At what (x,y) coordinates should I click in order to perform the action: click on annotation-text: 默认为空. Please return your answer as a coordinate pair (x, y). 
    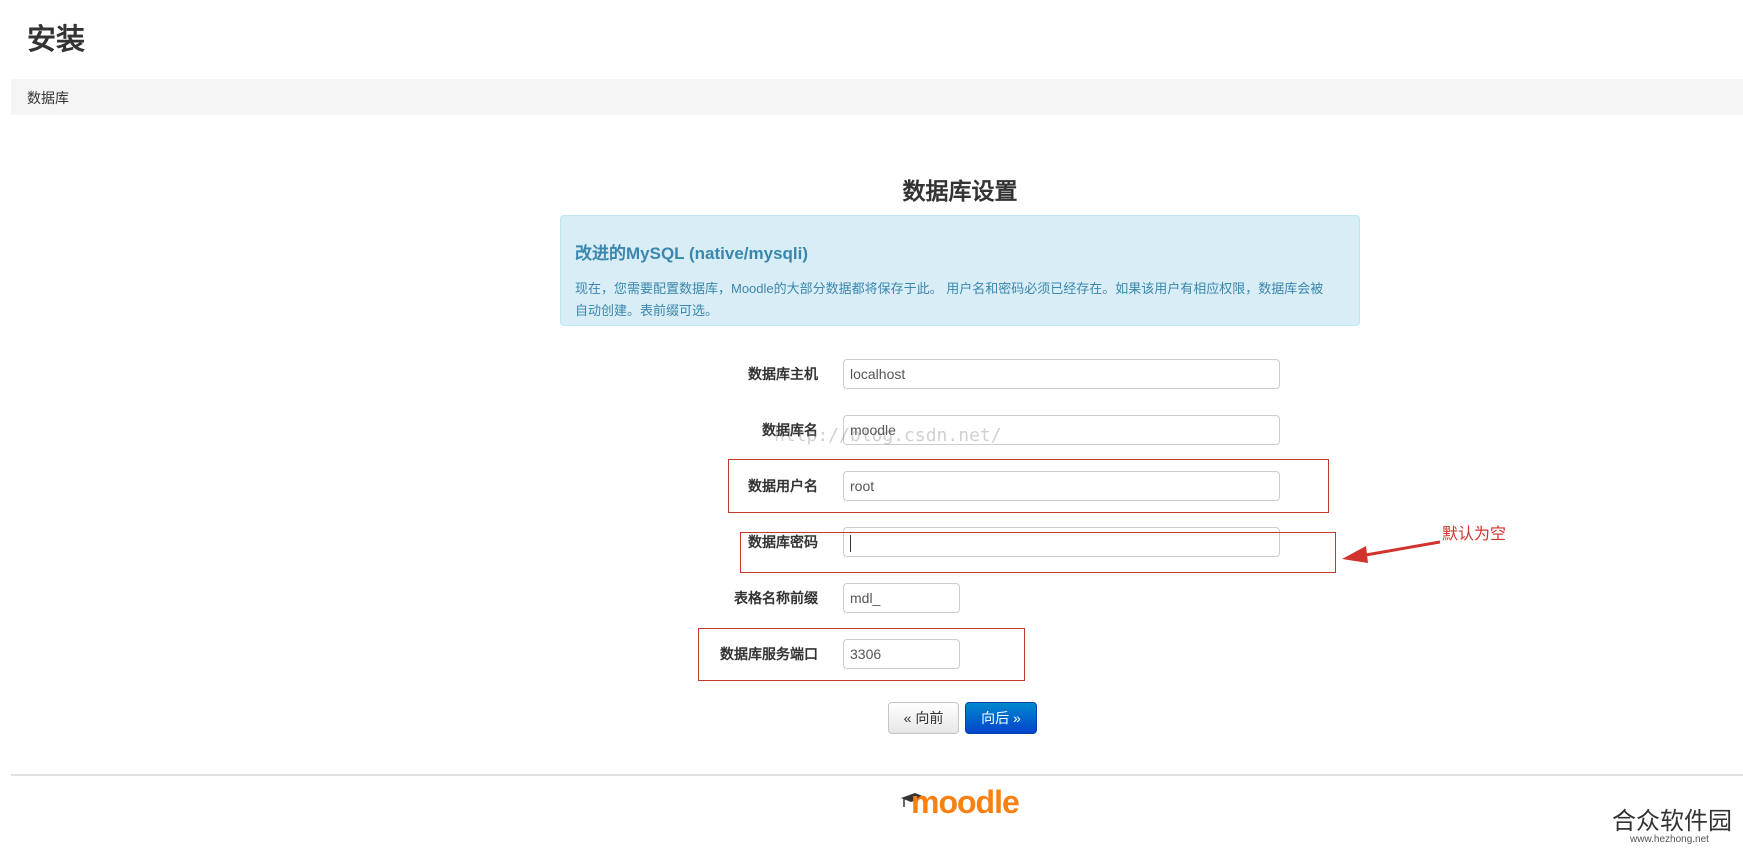
    Looking at the image, I should click on (1474, 534).